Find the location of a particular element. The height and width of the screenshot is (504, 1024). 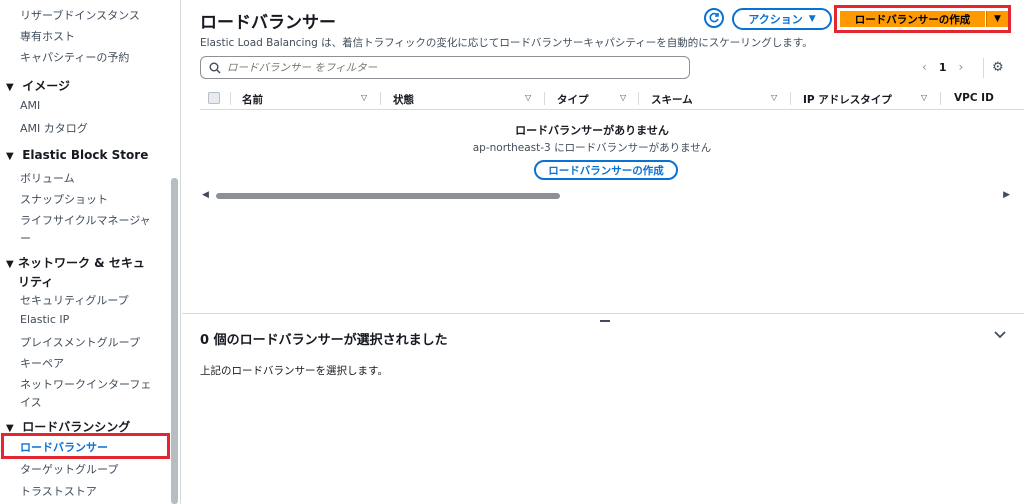

empty-state-title: ロードバランサーがありません is located at coordinates (592, 130).